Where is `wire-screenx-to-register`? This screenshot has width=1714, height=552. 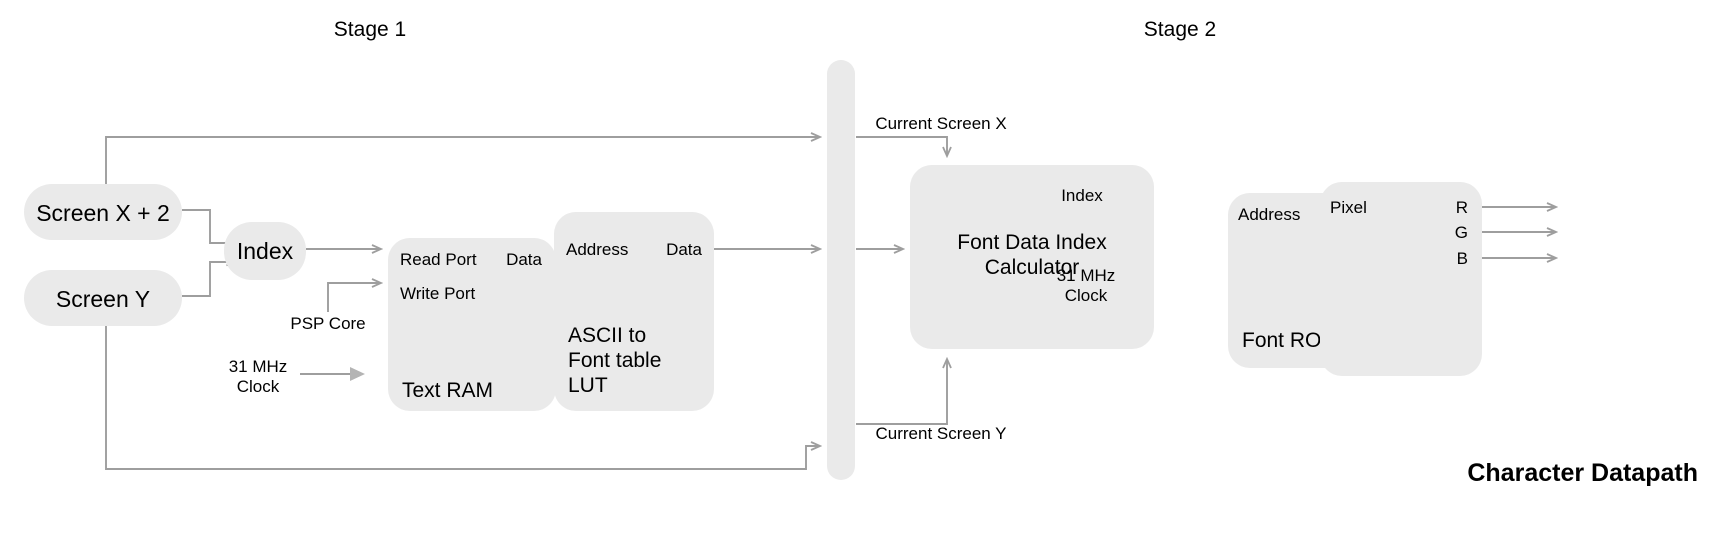
wire-screenx-to-register is located at coordinates (462, 160).